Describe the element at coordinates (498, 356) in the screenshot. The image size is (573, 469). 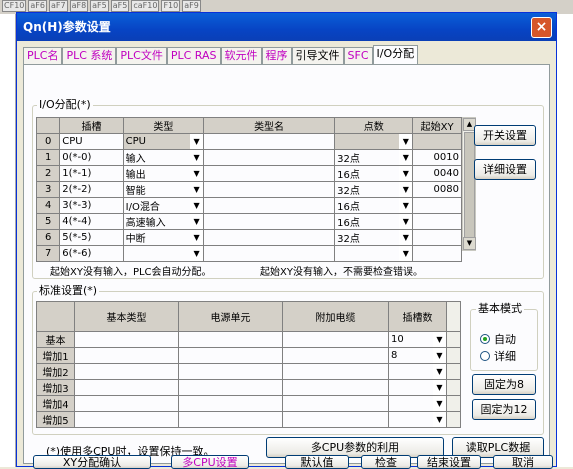
I see `mode-detail-radio: 详细` at that location.